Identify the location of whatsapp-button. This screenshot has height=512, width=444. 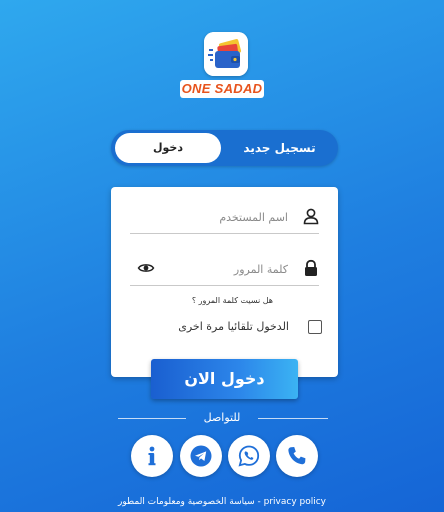
(249, 456).